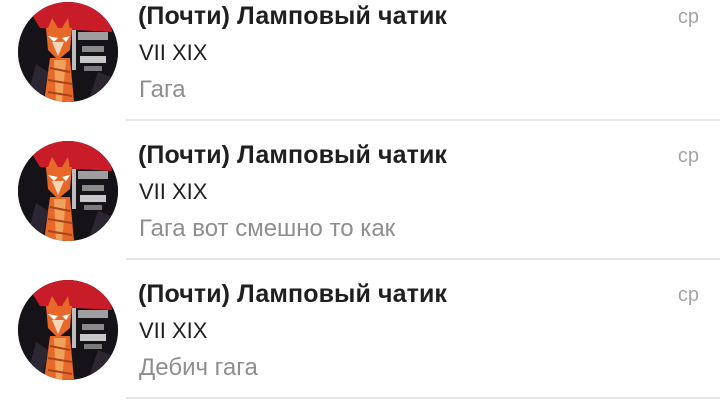 The image size is (720, 406). Describe the element at coordinates (162, 89) in the screenshot. I see `message-preview: Гага` at that location.